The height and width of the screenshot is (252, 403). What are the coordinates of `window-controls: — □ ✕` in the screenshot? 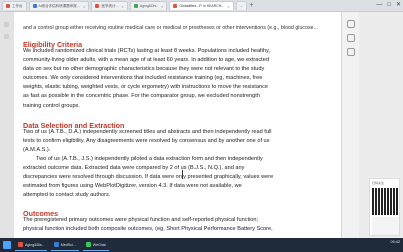 It's located at (388, 5).